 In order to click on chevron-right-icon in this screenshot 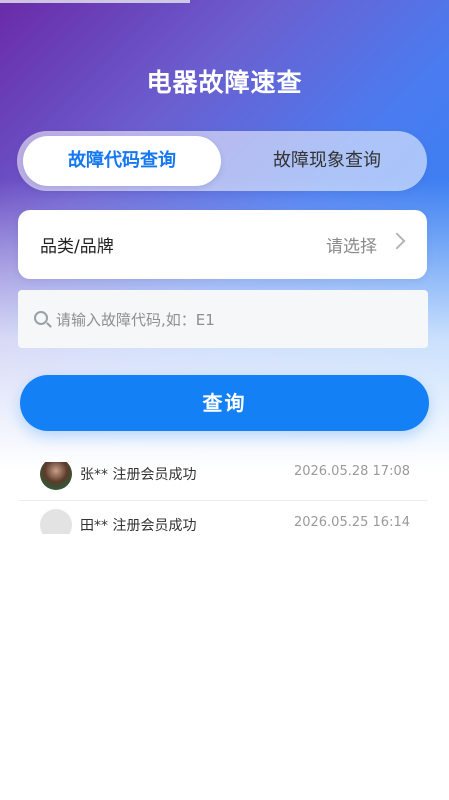, I will do `click(397, 241)`.